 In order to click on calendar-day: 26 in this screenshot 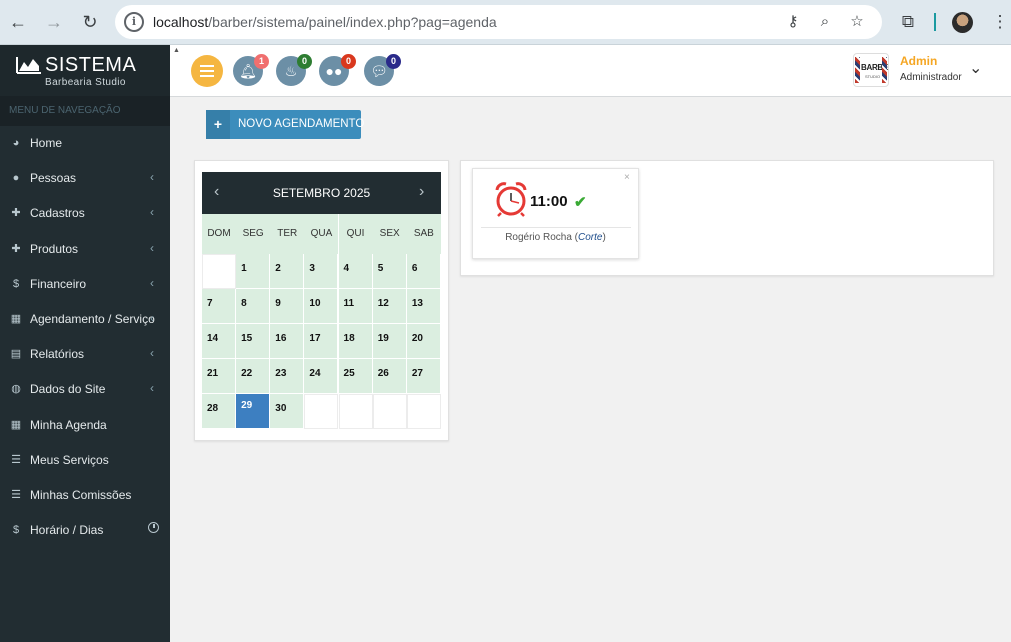, I will do `click(389, 376)`.